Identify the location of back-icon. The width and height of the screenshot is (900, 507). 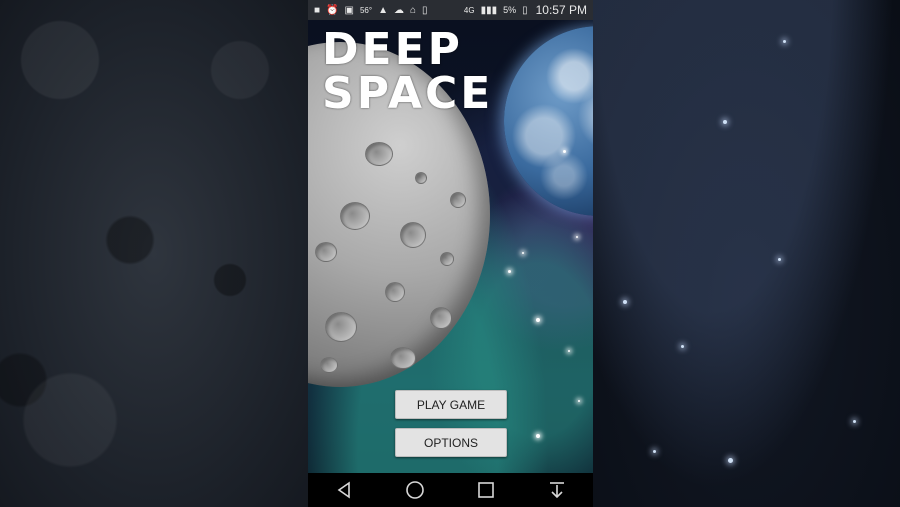
(343, 490).